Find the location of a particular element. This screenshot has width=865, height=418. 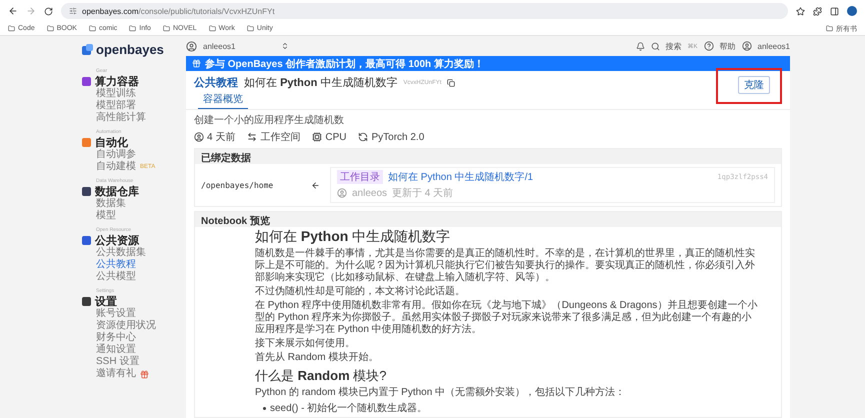

workspace-selector: anleeos1 is located at coordinates (219, 46).